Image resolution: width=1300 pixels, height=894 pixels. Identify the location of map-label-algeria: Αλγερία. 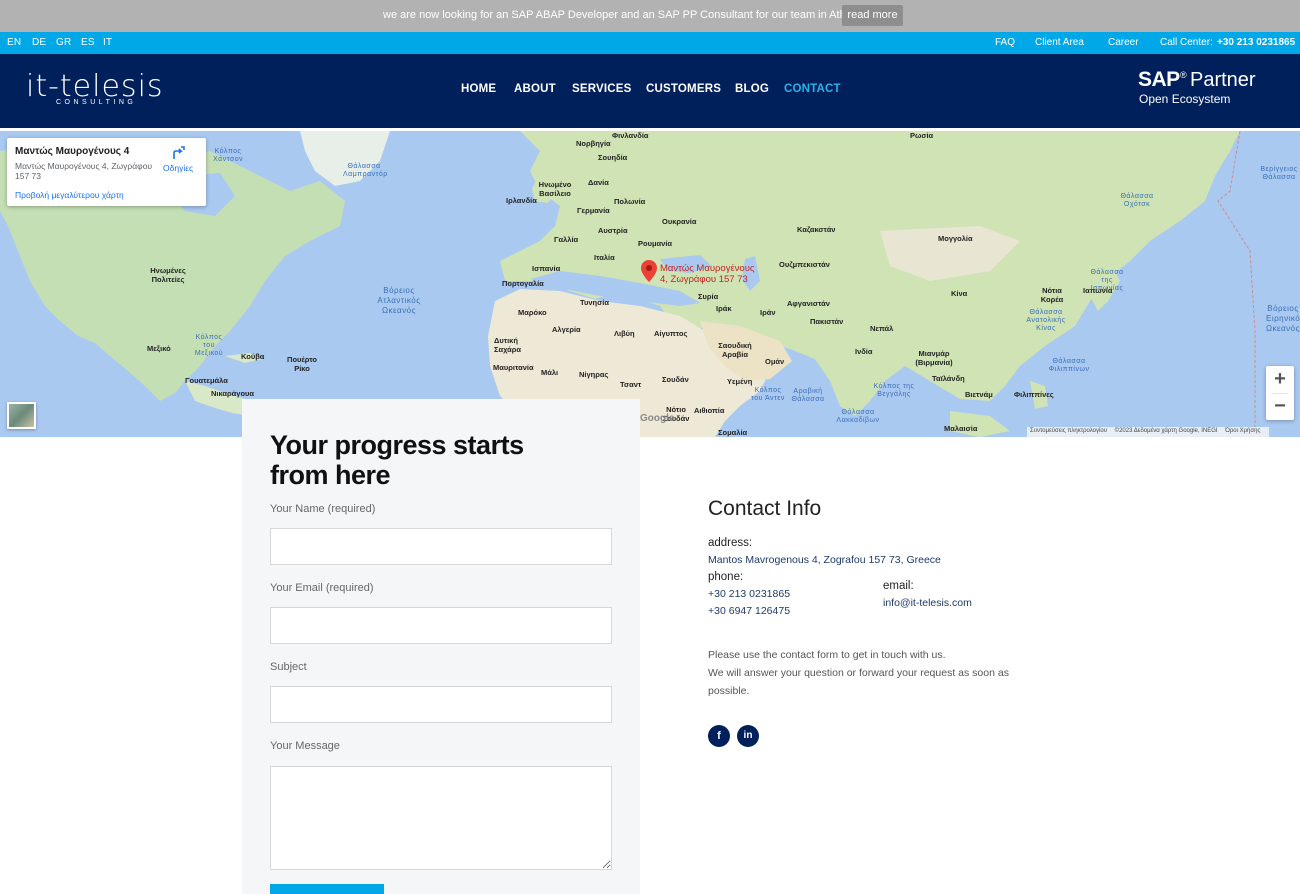
(566, 329).